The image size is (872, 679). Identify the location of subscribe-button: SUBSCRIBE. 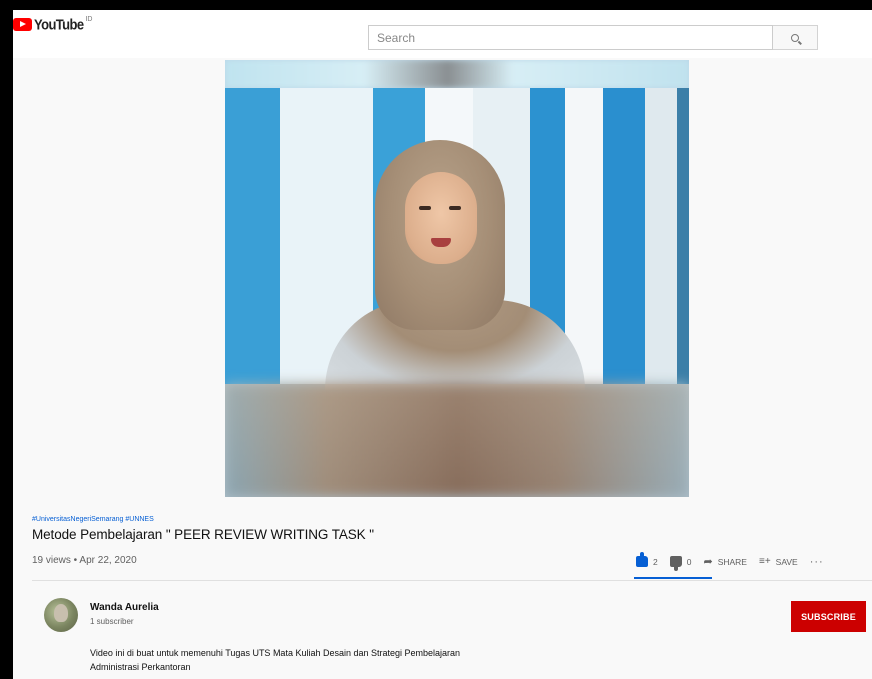
(828, 616).